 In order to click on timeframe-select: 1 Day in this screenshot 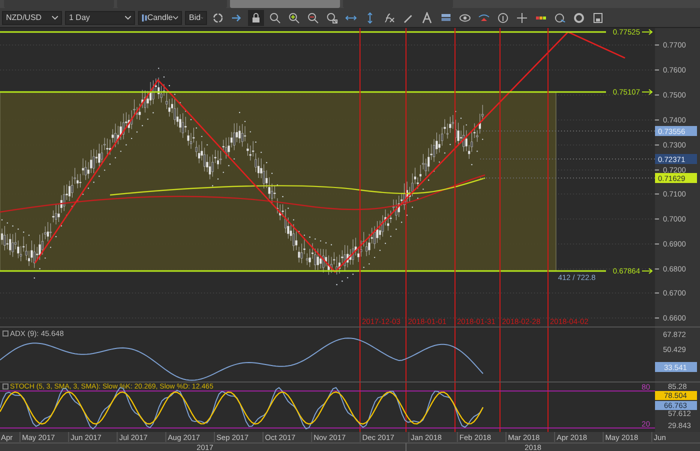, I will do `click(100, 17)`.